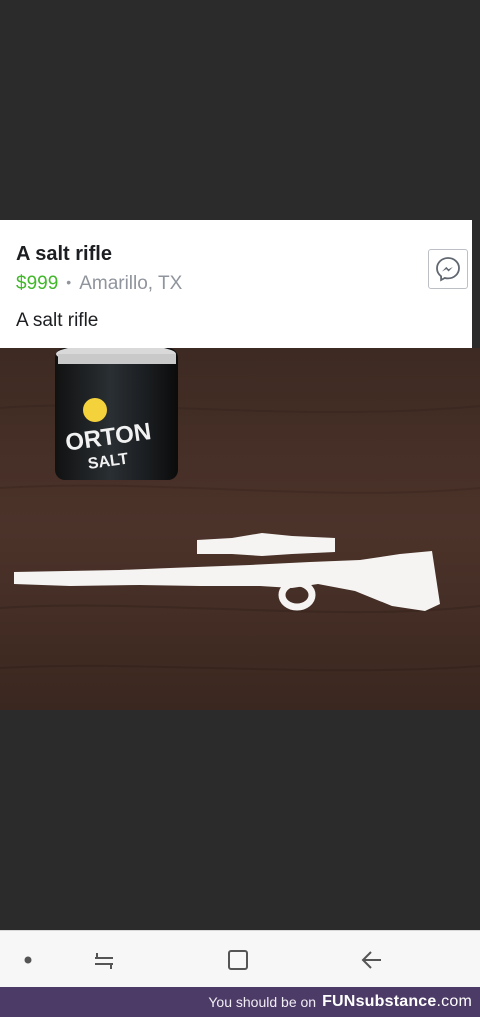 This screenshot has height=1017, width=480. I want to click on listing-meta: $999 • Amarillo, TX, so click(99, 284).